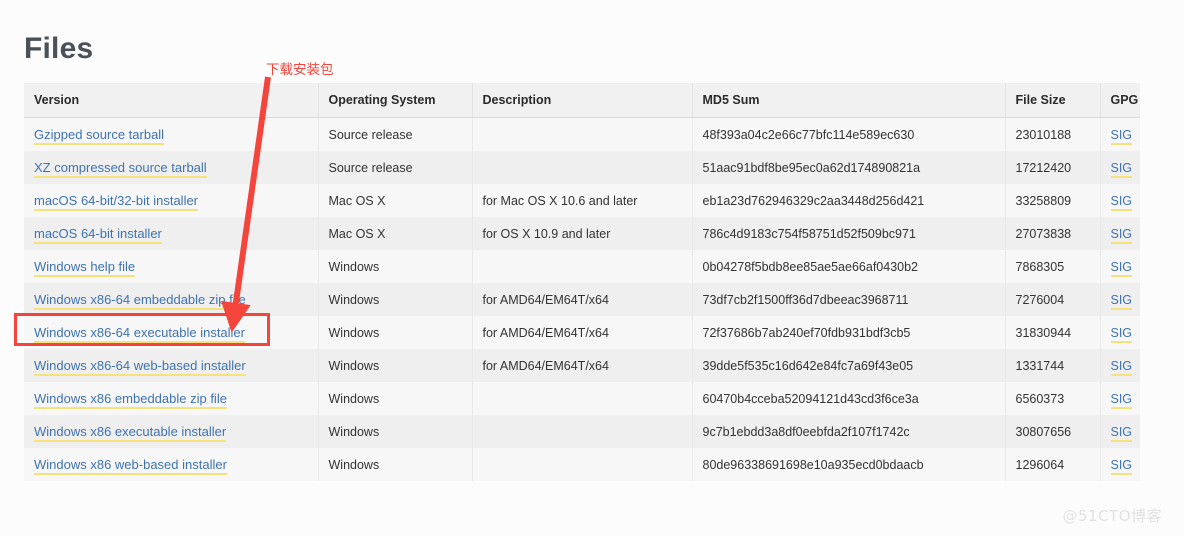  I want to click on cell-version: Gzipped source tarball, so click(171, 134).